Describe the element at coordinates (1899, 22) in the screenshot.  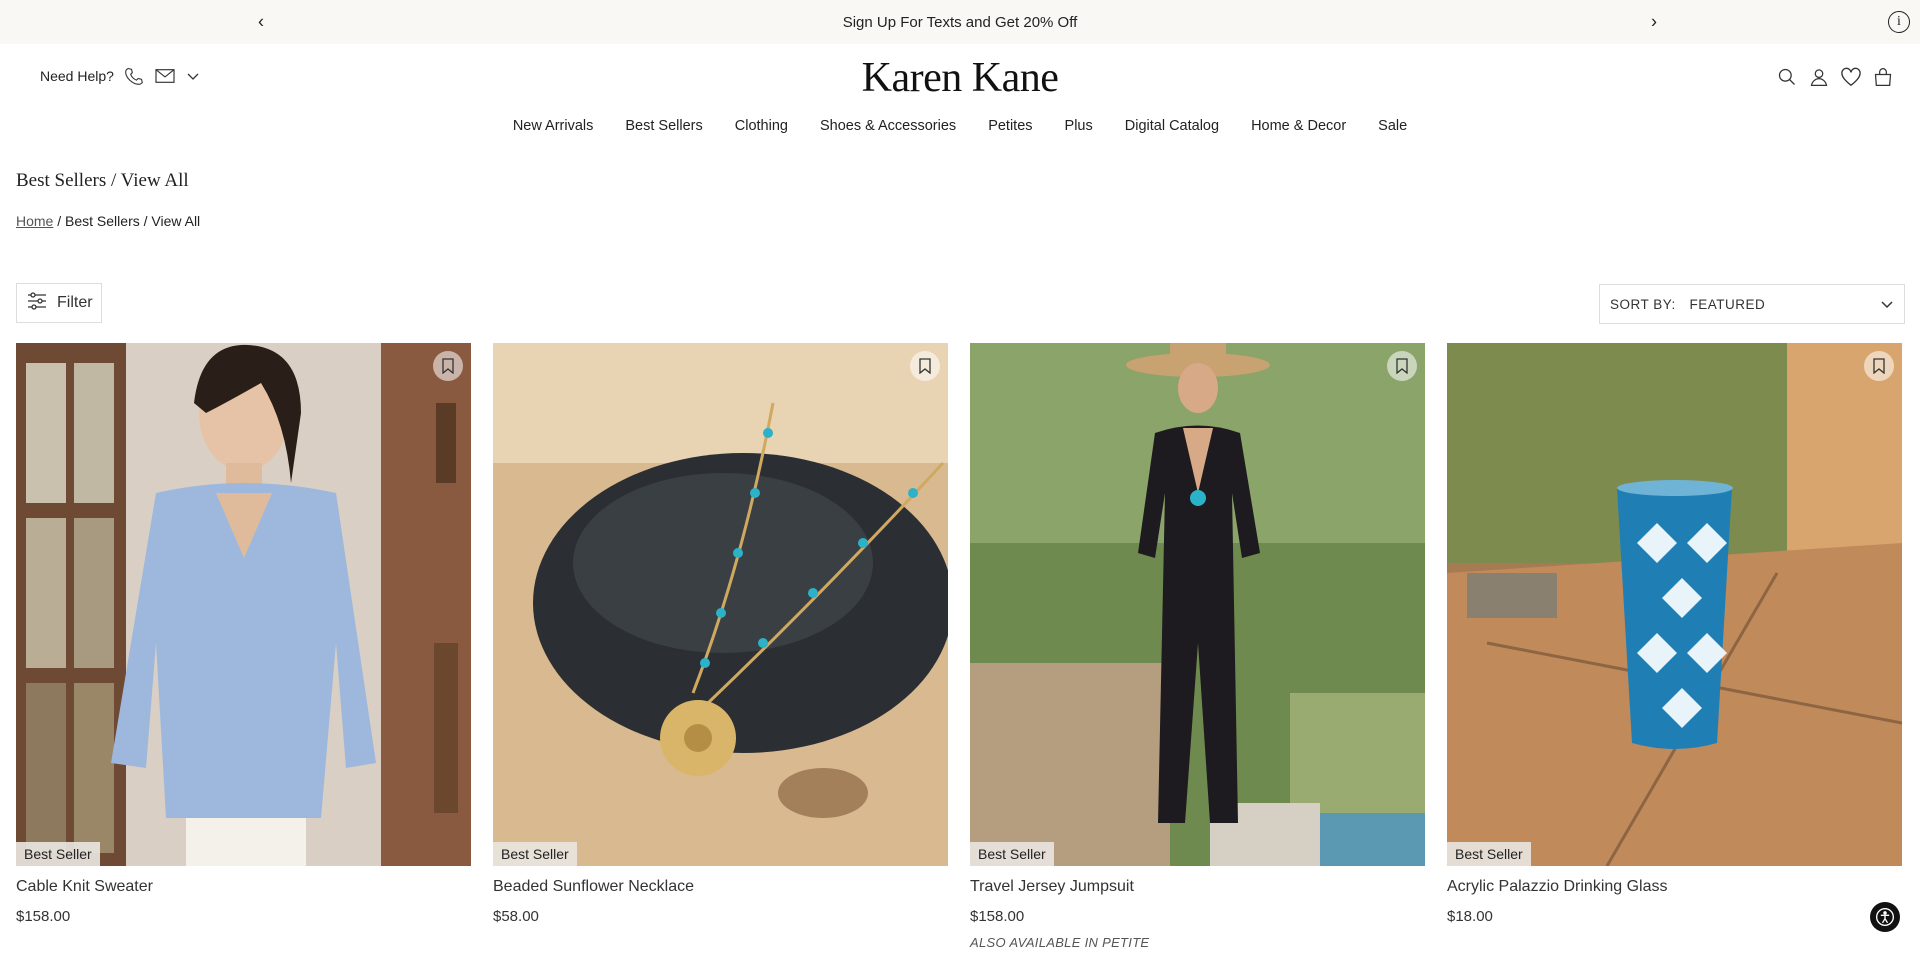
I see `info-icon: i` at that location.